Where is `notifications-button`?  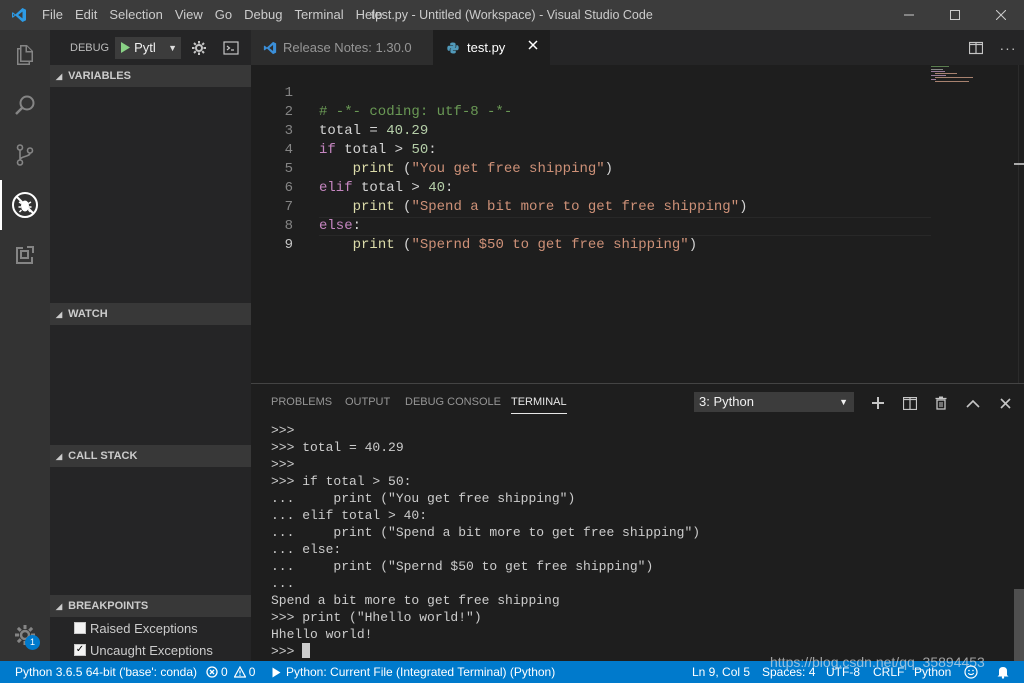
notifications-button is located at coordinates (1003, 672).